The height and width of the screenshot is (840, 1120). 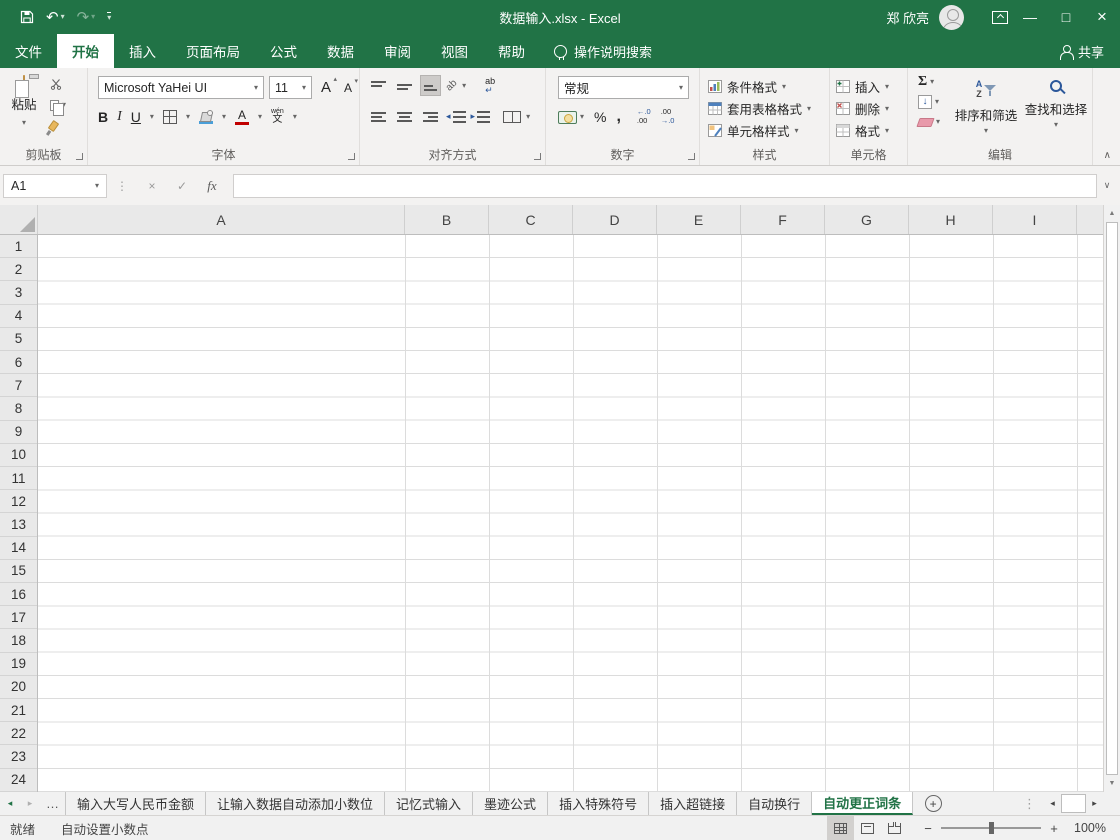 What do you see at coordinates (18, 456) in the screenshot?
I see `row-header: 10` at bounding box center [18, 456].